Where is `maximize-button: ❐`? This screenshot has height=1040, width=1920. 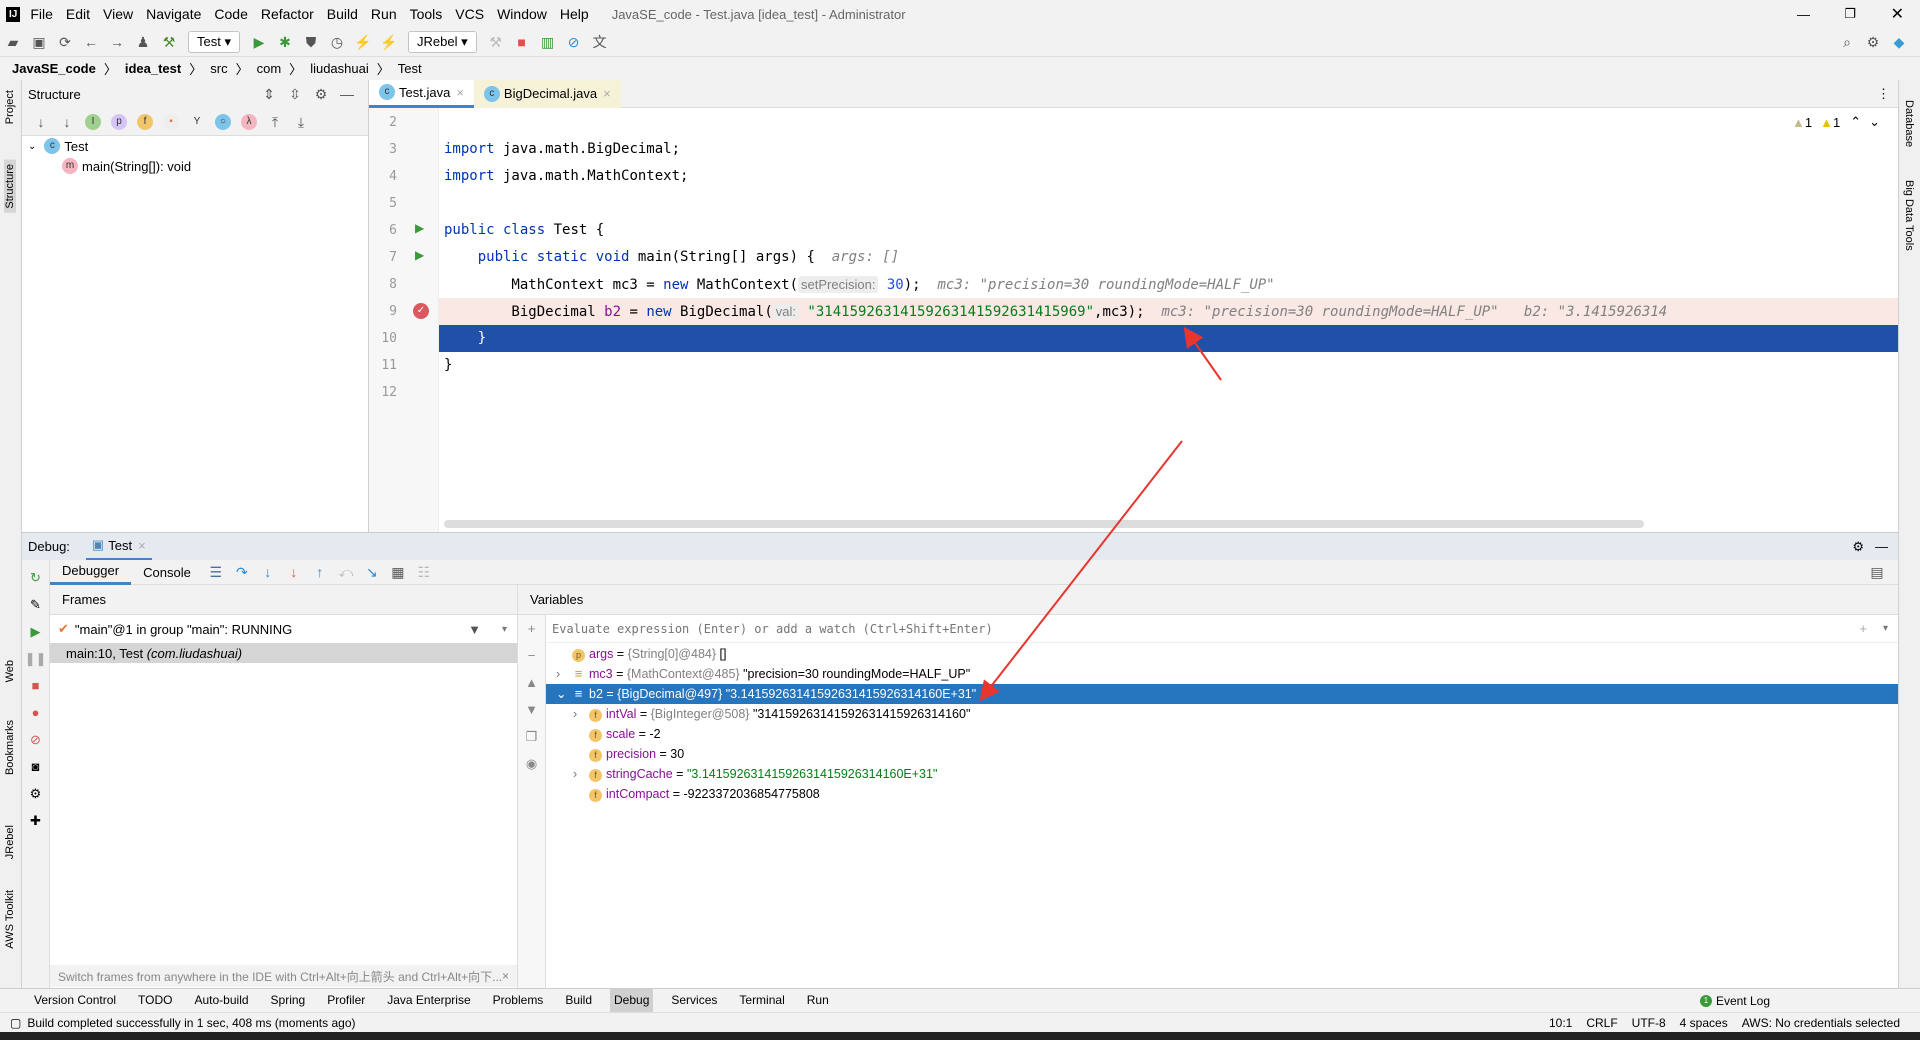
maximize-button: ❐ is located at coordinates (1850, 14).